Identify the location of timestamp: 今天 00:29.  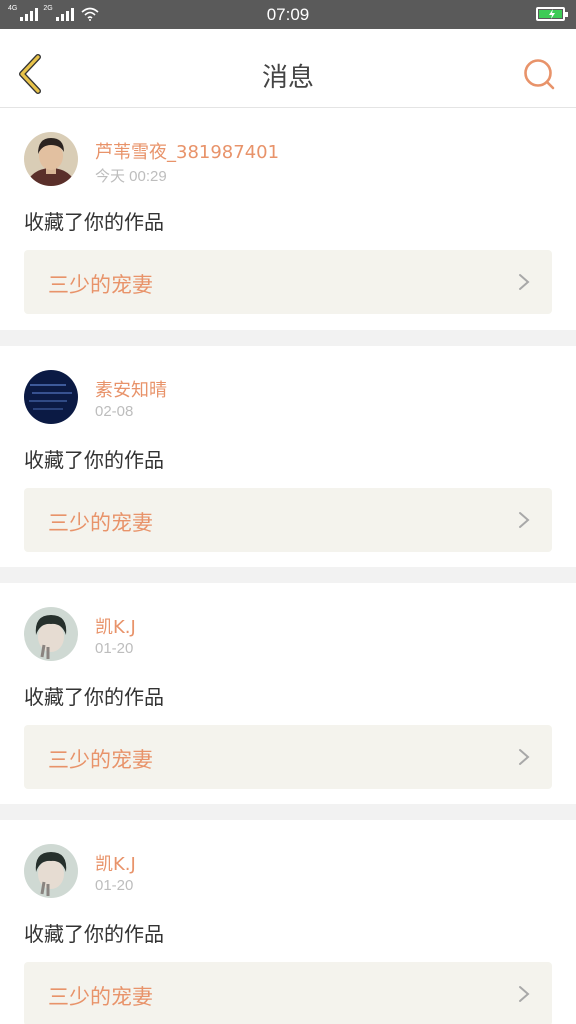
(131, 176).